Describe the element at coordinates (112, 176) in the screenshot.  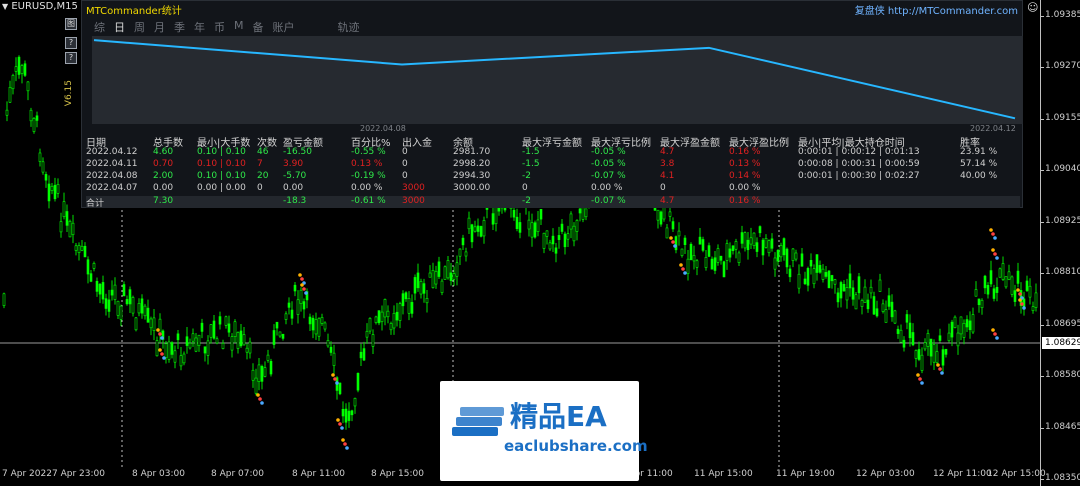
I see `stats-cell: 2022.04.08` at that location.